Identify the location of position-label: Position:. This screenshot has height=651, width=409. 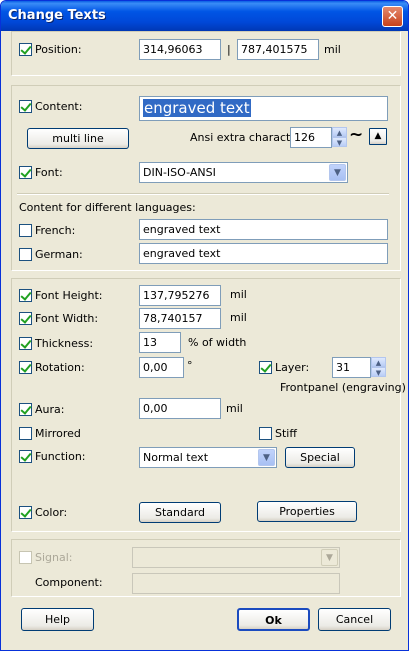
(58, 49).